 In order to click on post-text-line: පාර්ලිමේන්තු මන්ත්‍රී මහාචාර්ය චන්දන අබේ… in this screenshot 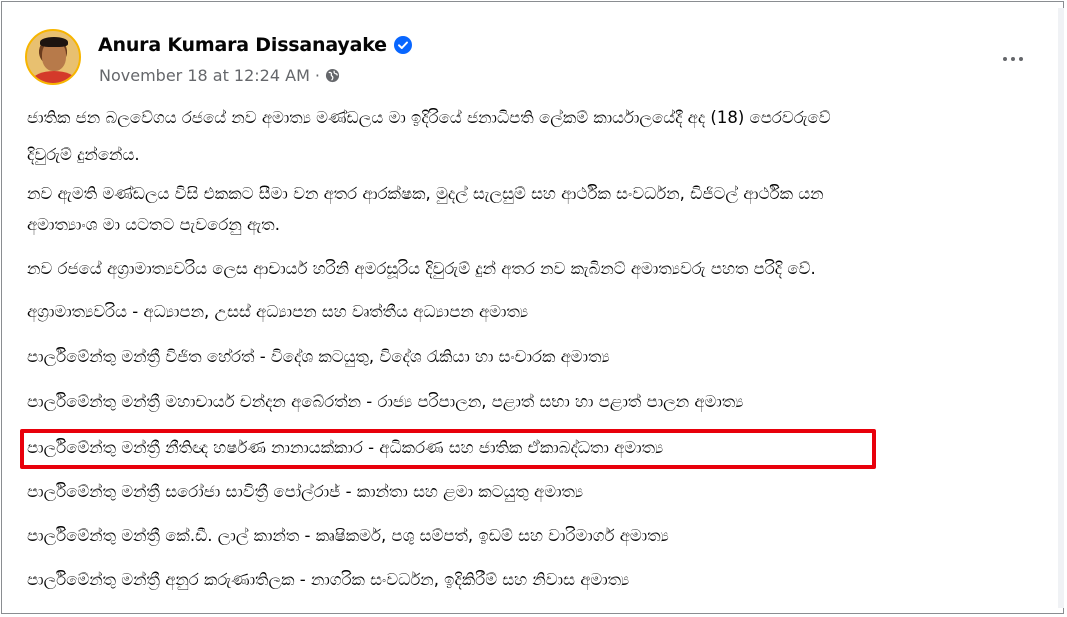, I will do `click(385, 401)`.